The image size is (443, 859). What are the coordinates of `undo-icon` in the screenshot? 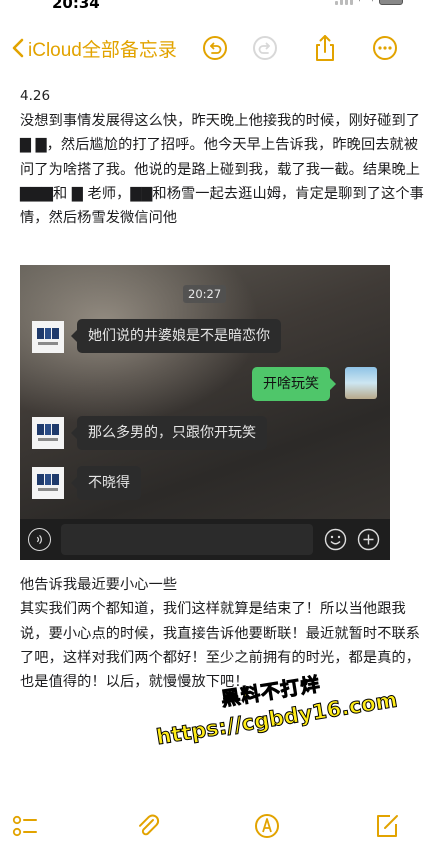 It's located at (215, 48).